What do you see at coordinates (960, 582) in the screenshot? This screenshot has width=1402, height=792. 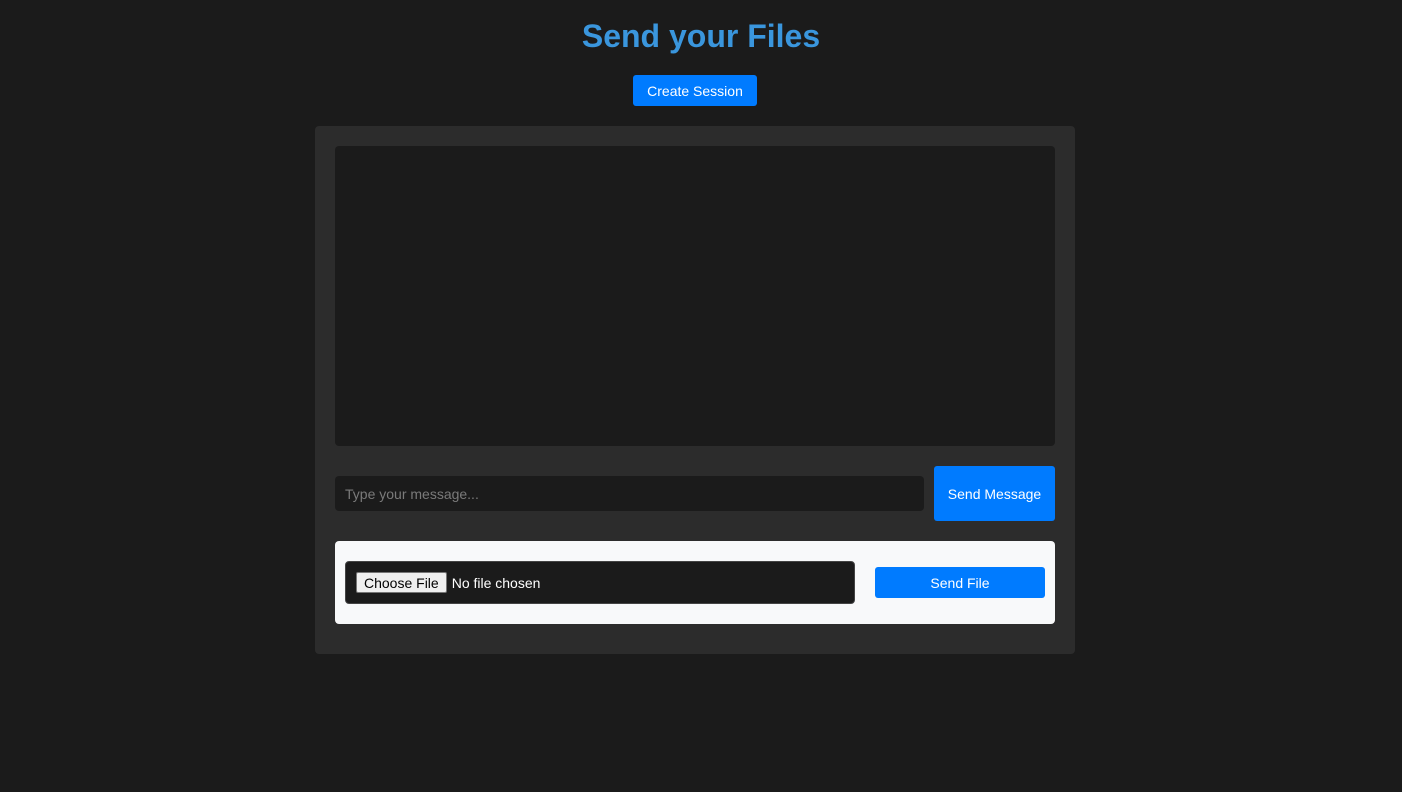 I see `send-file-button: Send File` at bounding box center [960, 582].